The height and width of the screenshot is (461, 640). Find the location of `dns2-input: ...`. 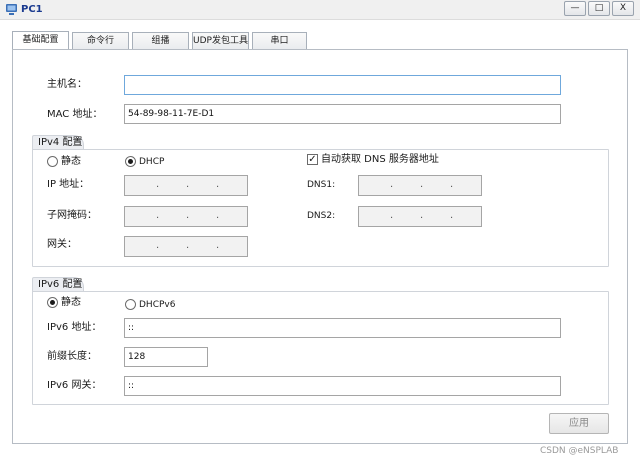

dns2-input: ... is located at coordinates (420, 216).